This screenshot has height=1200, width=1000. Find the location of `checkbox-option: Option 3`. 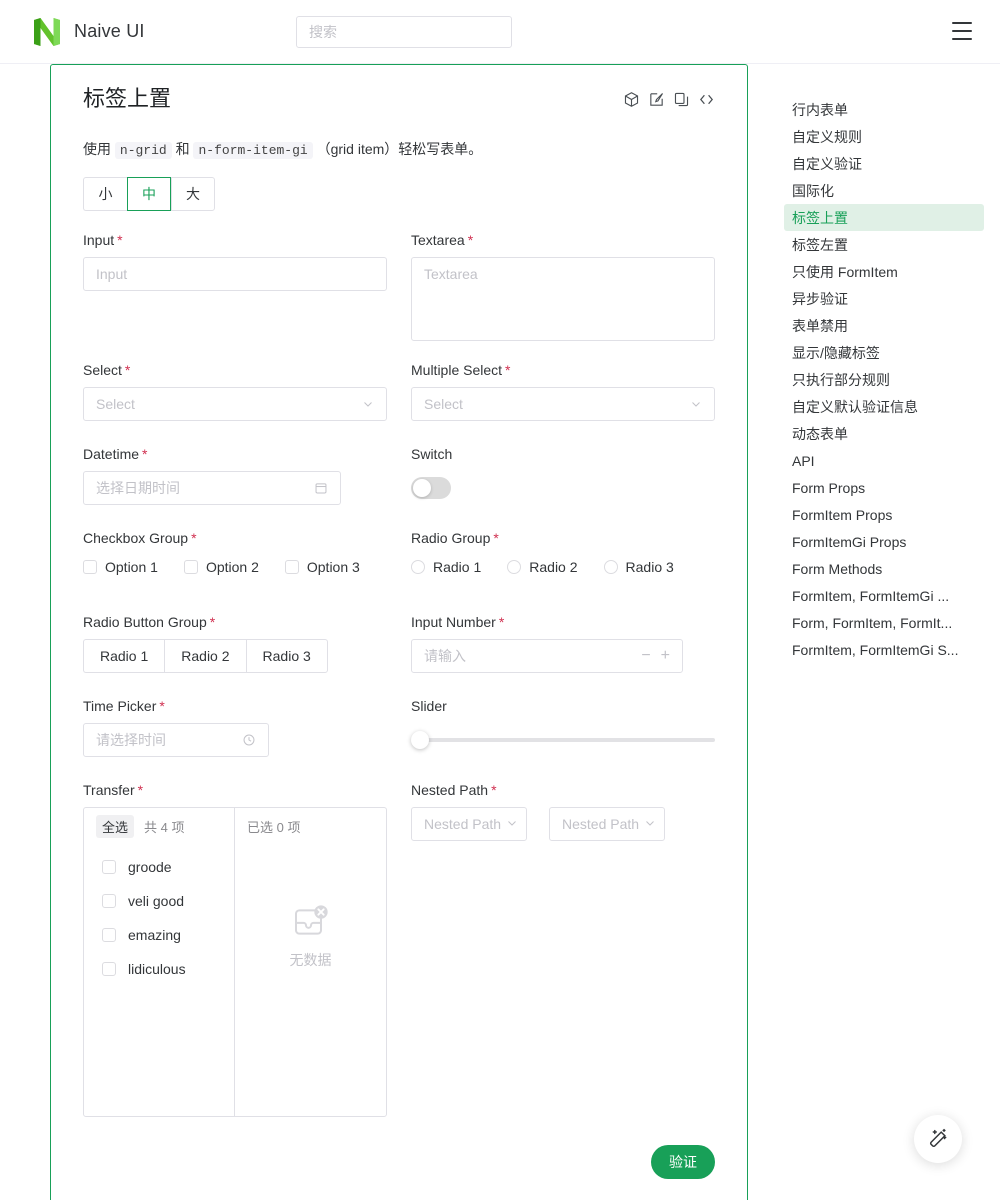

checkbox-option: Option 3 is located at coordinates (322, 567).